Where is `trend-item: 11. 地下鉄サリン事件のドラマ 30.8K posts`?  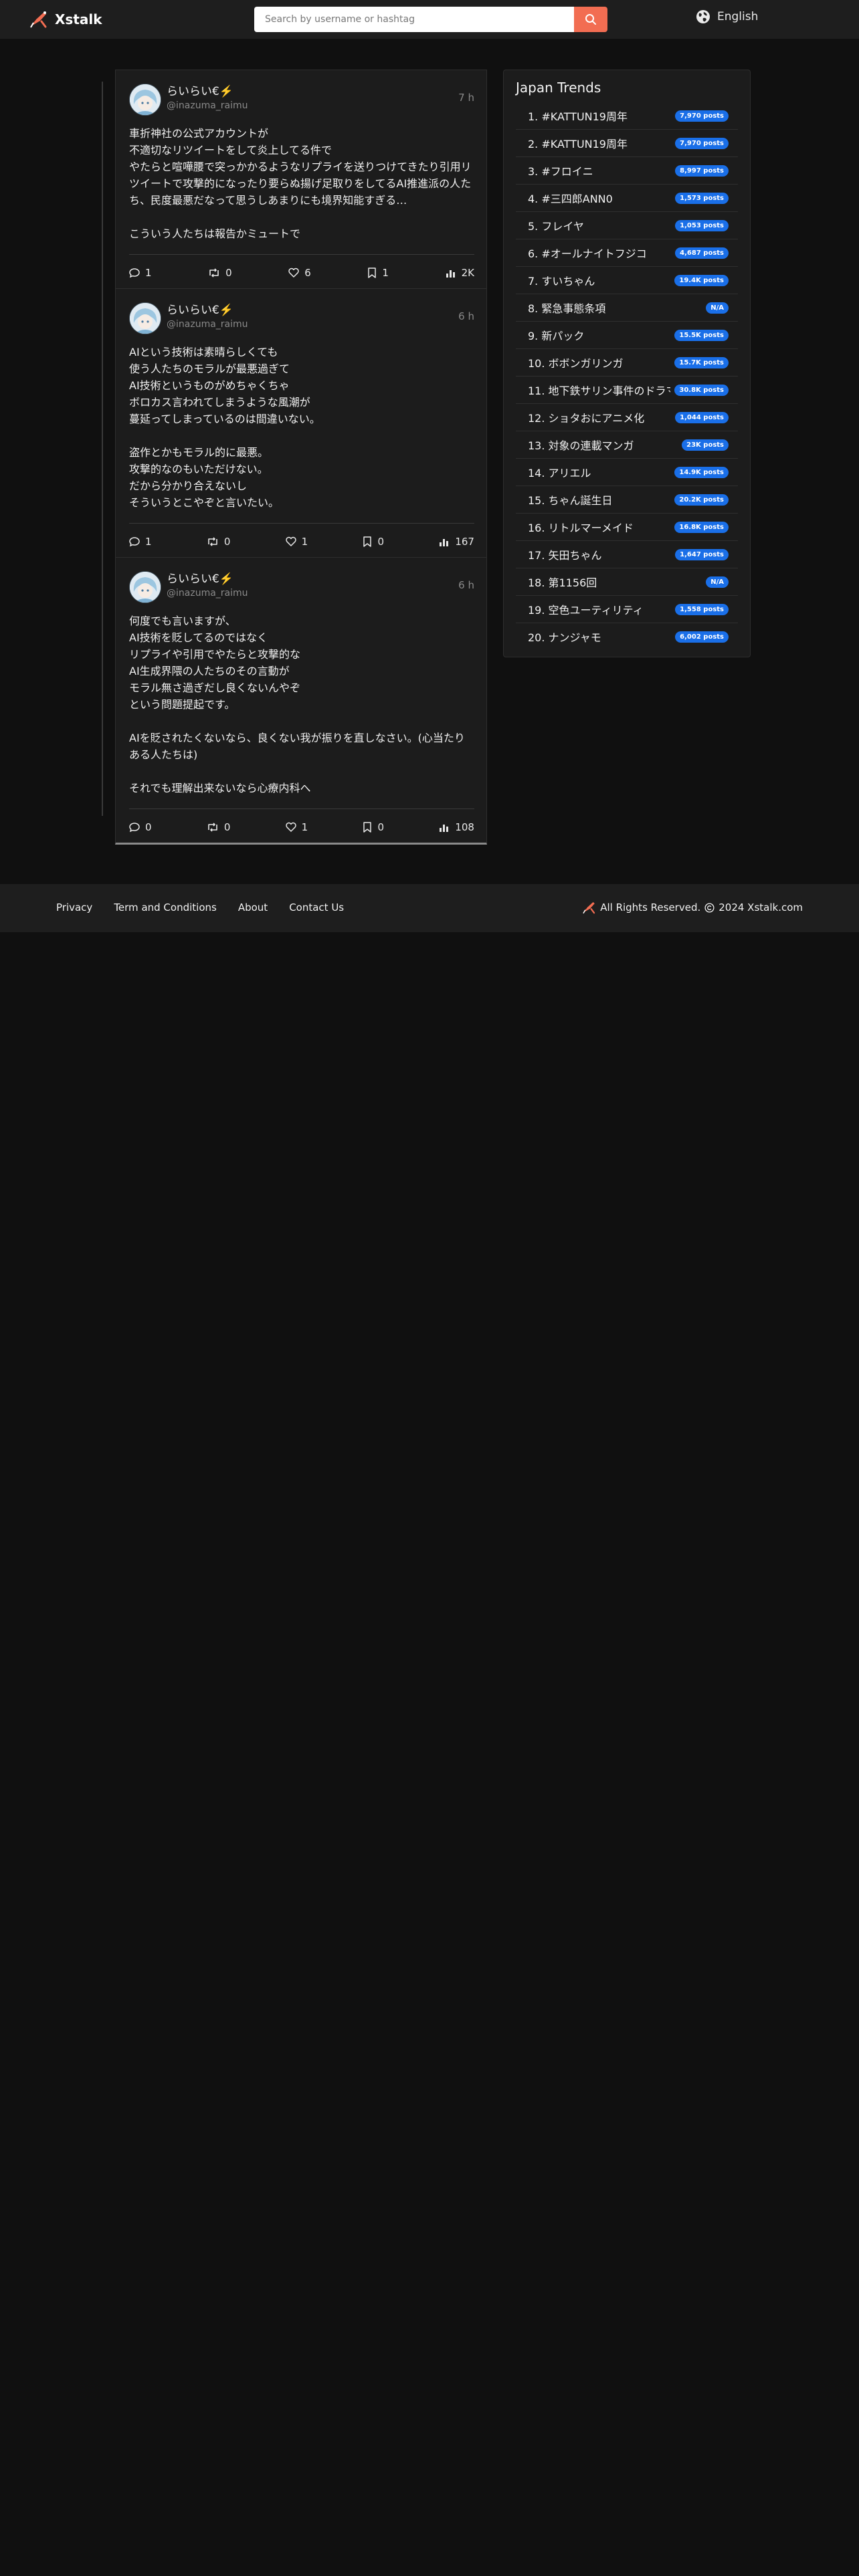 trend-item: 11. 地下鉄サリン事件のドラマ 30.8K posts is located at coordinates (627, 390).